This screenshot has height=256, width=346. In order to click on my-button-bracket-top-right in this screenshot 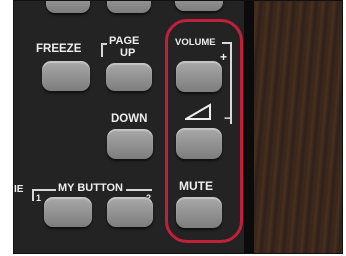, I will do `click(139, 190)`.